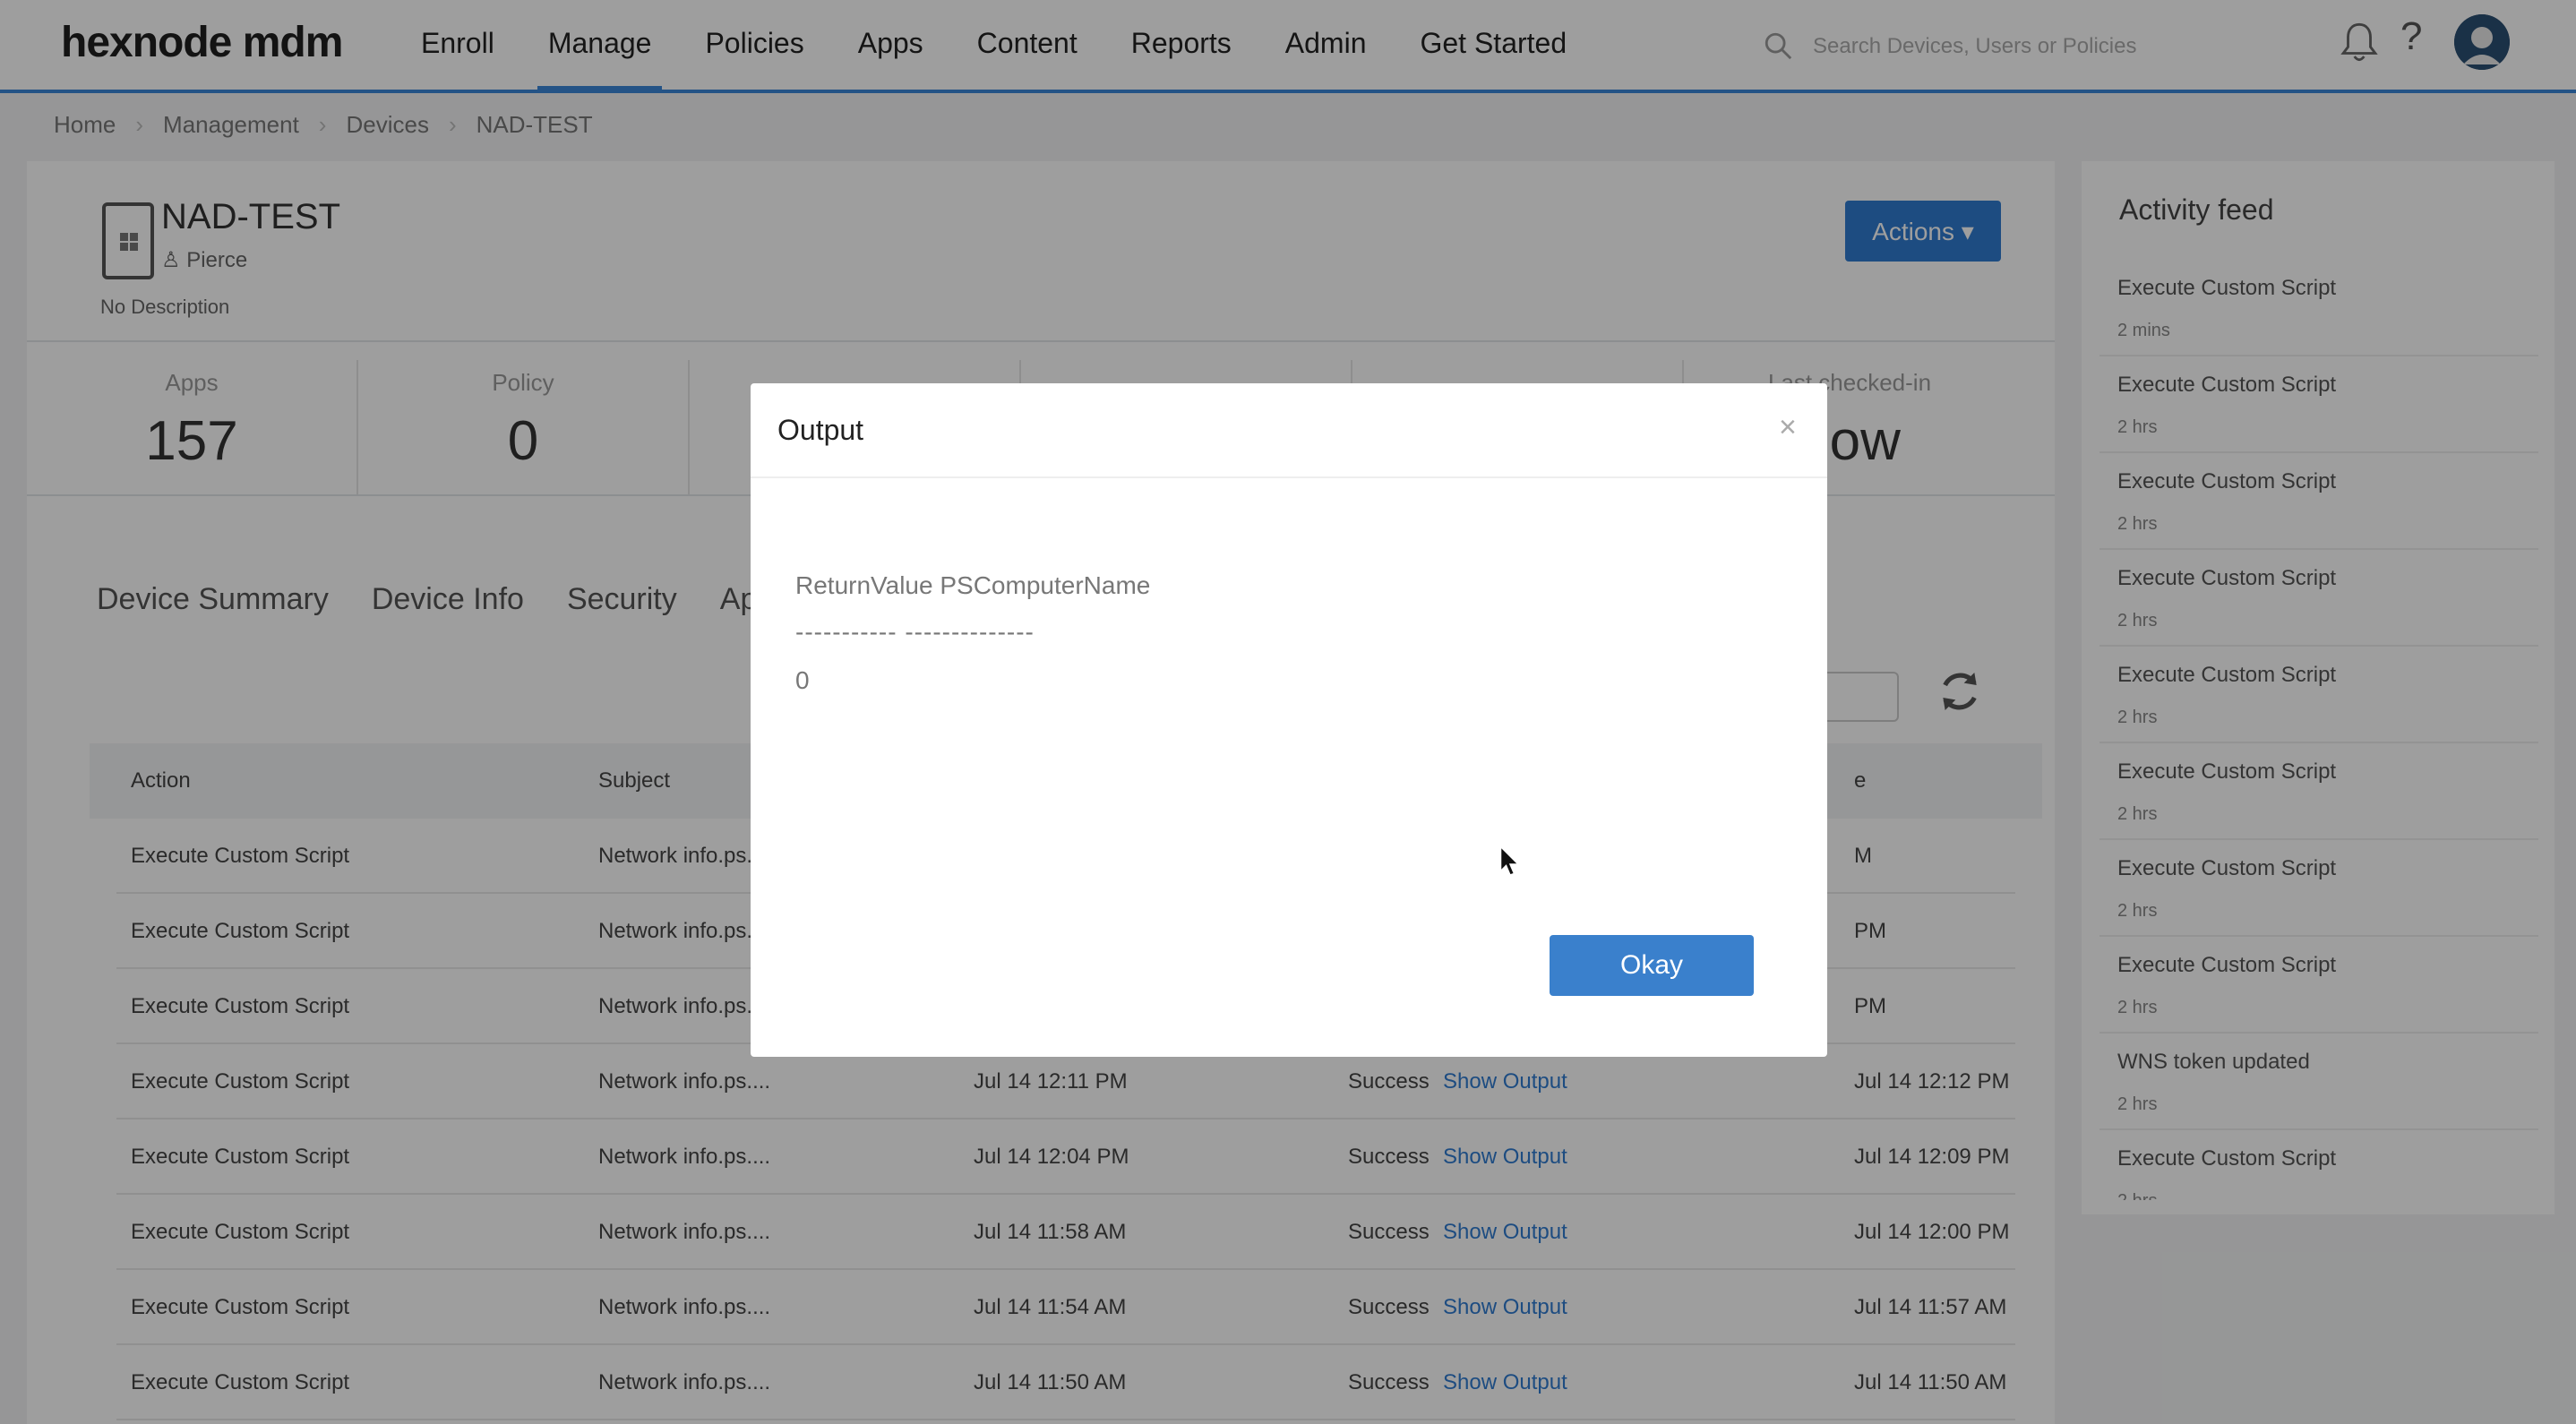  I want to click on output-line-header: ReturnValue PSComputerName, so click(973, 585).